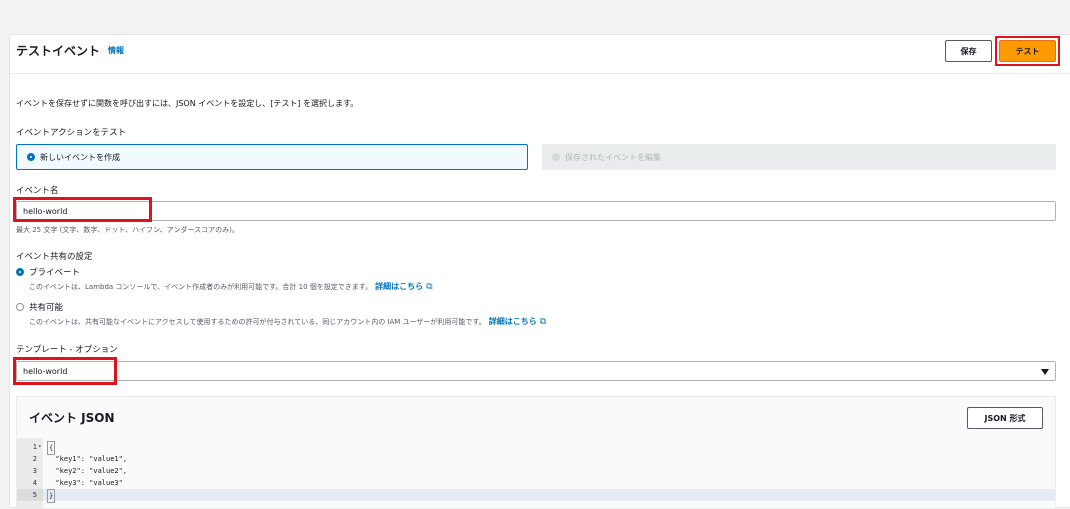  Describe the element at coordinates (1005, 418) in the screenshot. I see `json-format-button: JSON 形式` at that location.